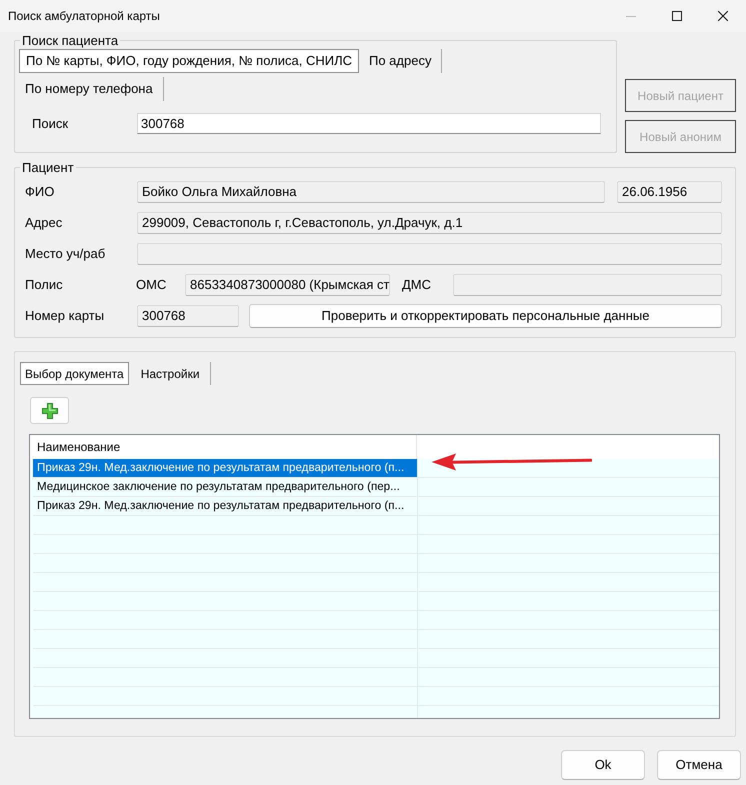  What do you see at coordinates (429, 254) in the screenshot?
I see `workplace-field` at bounding box center [429, 254].